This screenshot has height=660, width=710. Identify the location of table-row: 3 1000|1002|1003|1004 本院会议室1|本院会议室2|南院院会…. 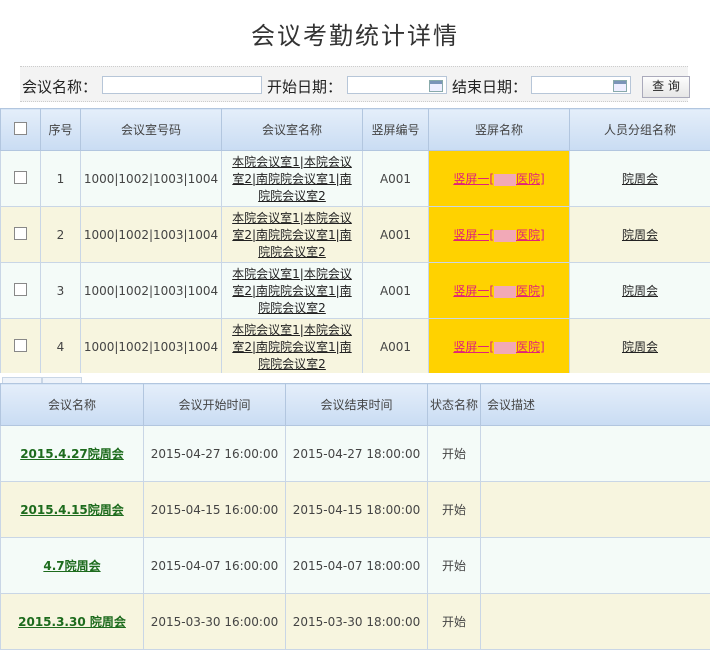
(355, 290).